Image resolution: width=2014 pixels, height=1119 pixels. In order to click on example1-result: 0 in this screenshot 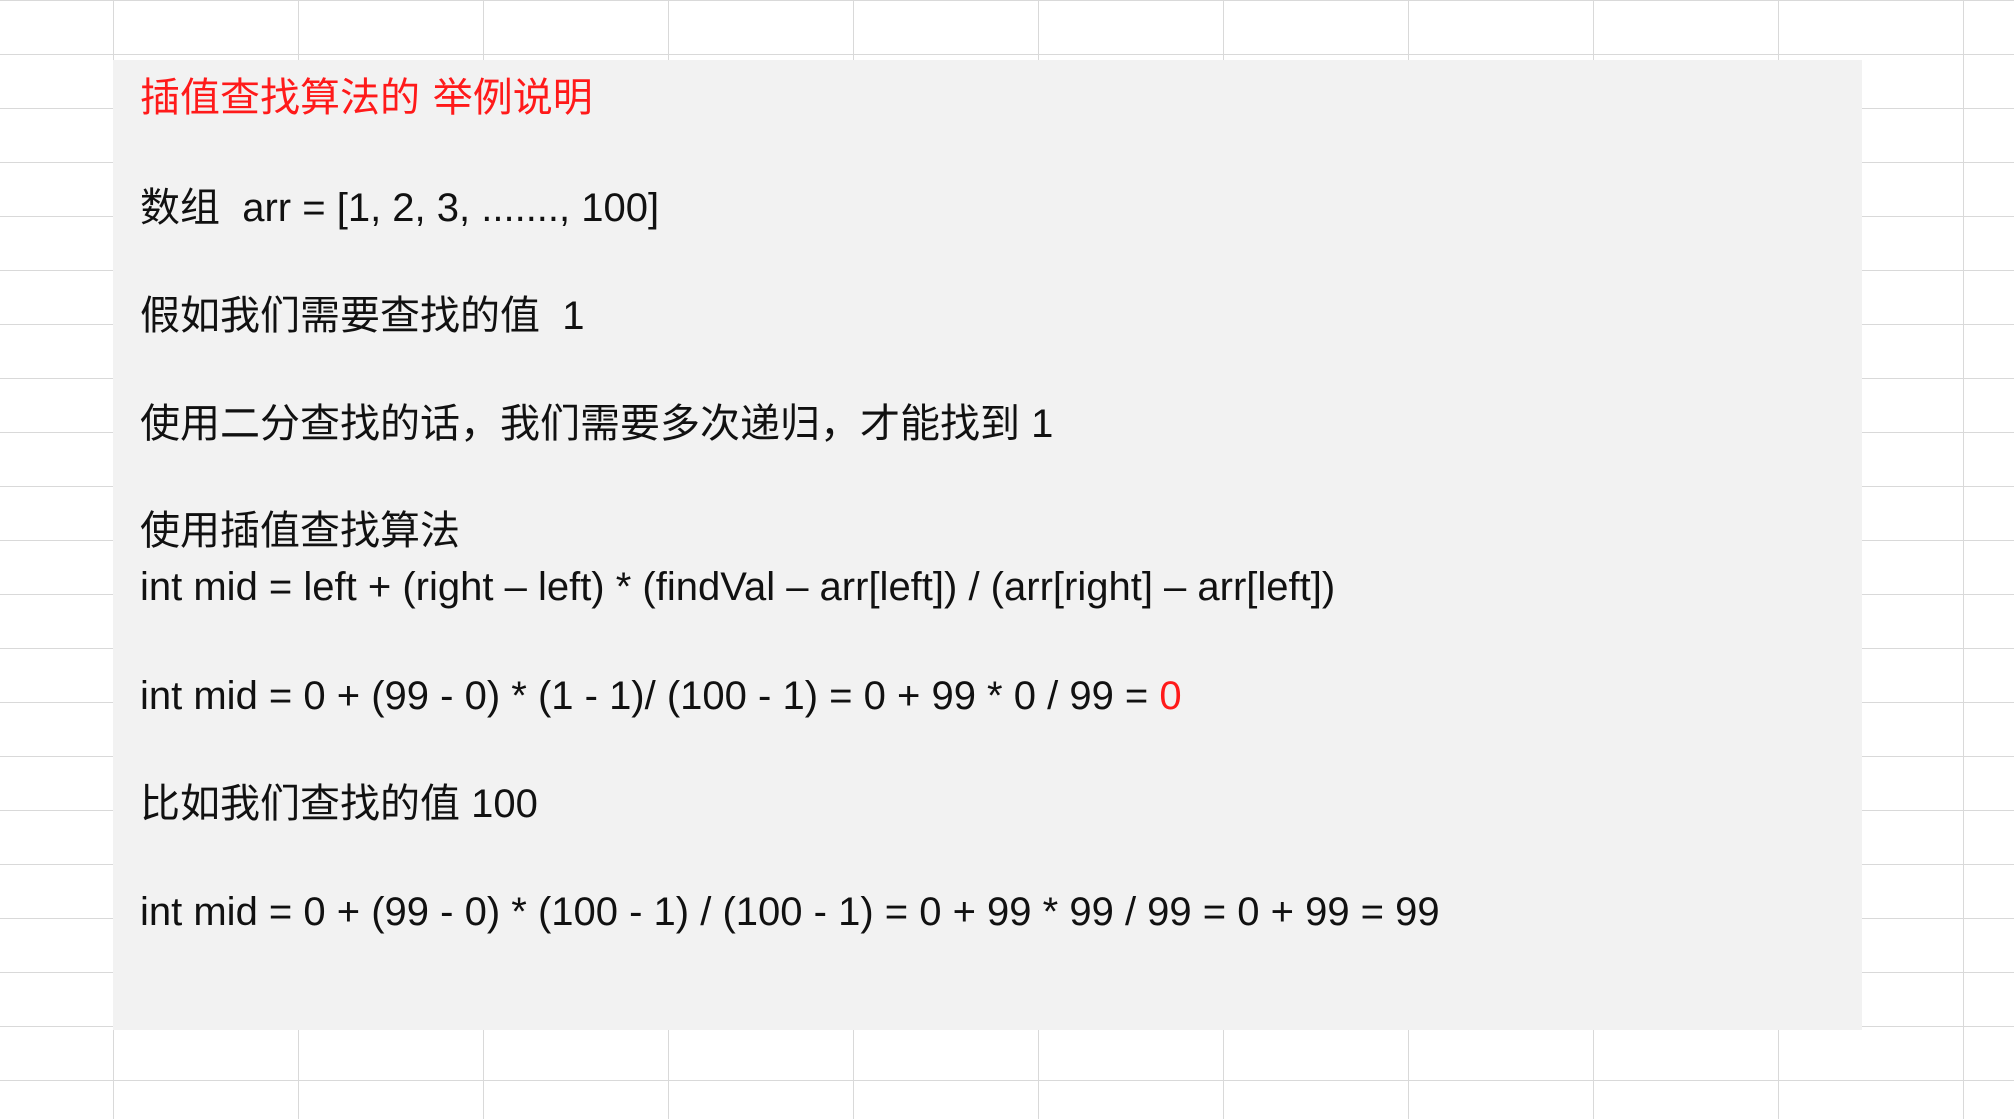, I will do `click(1170, 696)`.